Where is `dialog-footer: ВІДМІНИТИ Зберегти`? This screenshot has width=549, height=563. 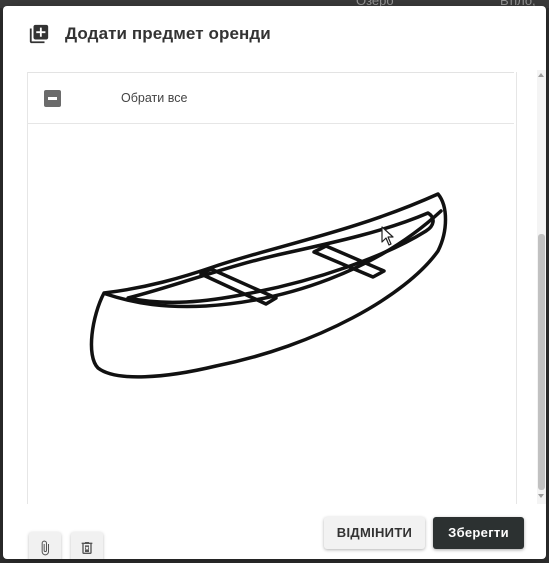
dialog-footer: ВІДМІНИТИ Зберегти is located at coordinates (274, 535).